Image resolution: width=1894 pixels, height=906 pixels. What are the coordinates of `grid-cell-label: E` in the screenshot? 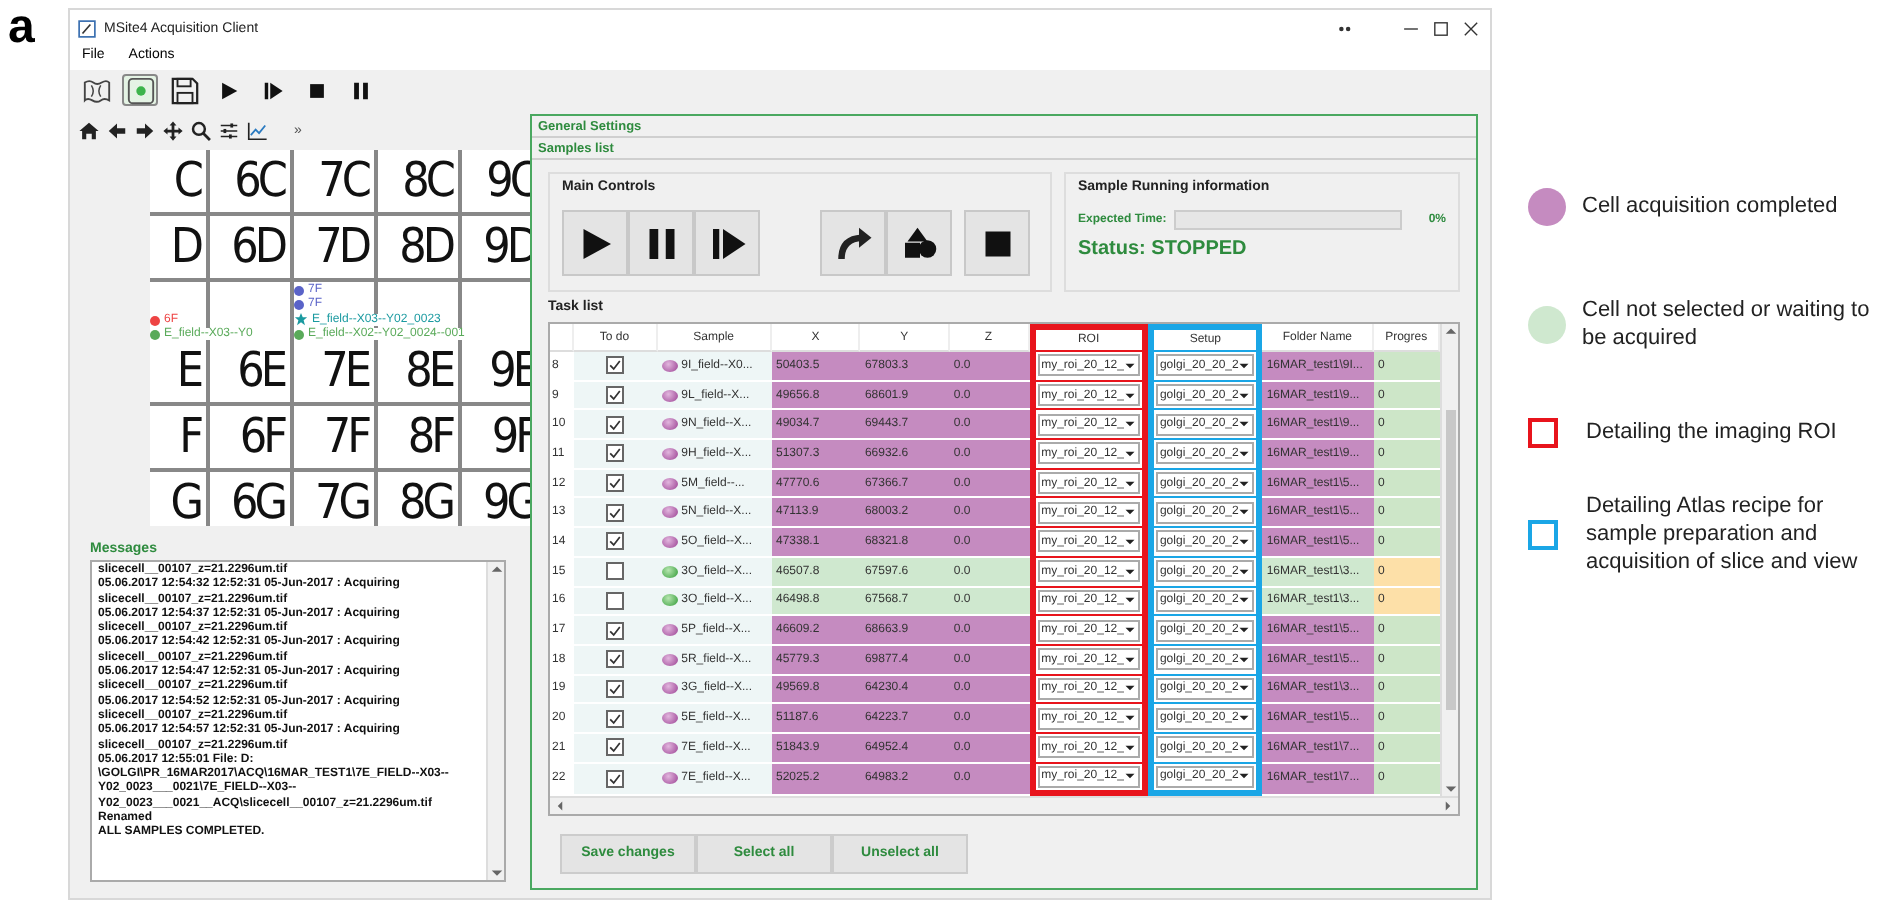 It's located at (188, 371).